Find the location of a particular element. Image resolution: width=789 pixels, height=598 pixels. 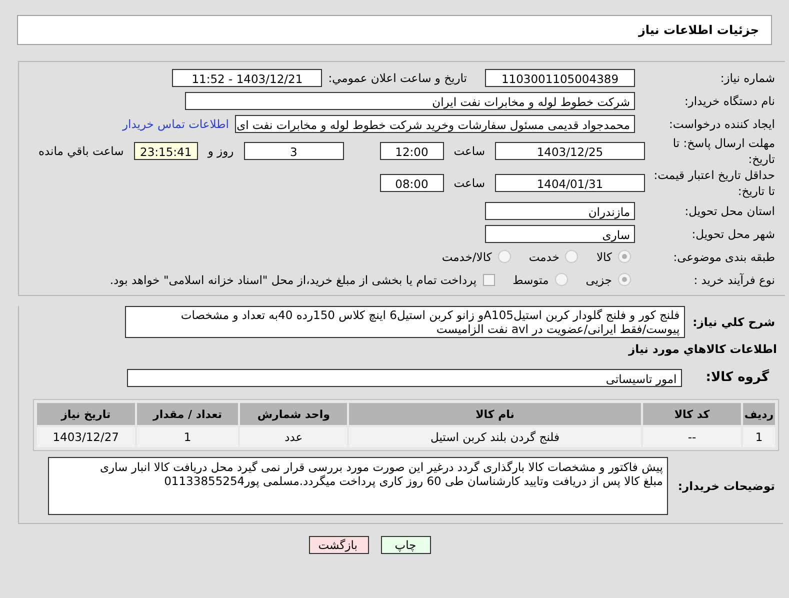

field-label: شماره نیاز: is located at coordinates (747, 78).